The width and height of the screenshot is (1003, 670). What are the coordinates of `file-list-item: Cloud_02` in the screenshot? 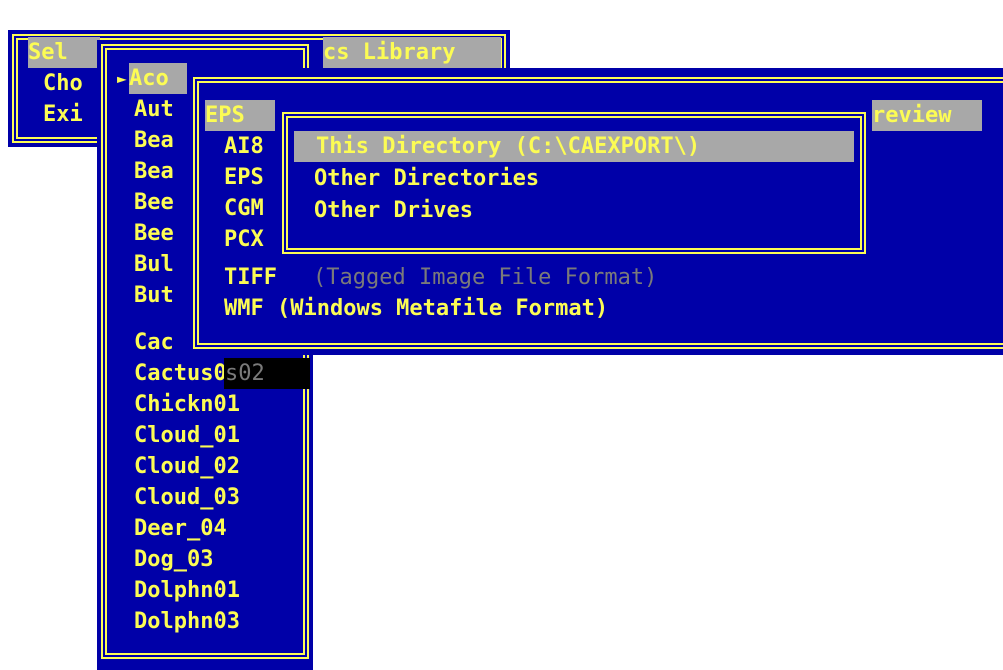 It's located at (214, 466).